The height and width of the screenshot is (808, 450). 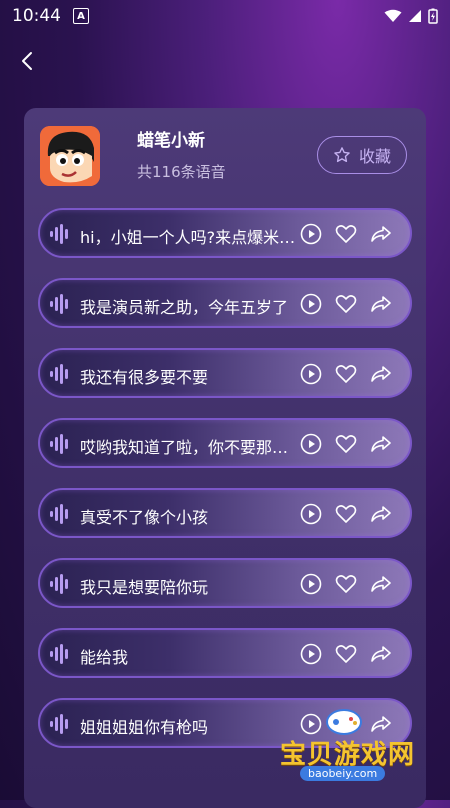 I want to click on voice-item: 真受不了像个小孩, so click(x=225, y=513).